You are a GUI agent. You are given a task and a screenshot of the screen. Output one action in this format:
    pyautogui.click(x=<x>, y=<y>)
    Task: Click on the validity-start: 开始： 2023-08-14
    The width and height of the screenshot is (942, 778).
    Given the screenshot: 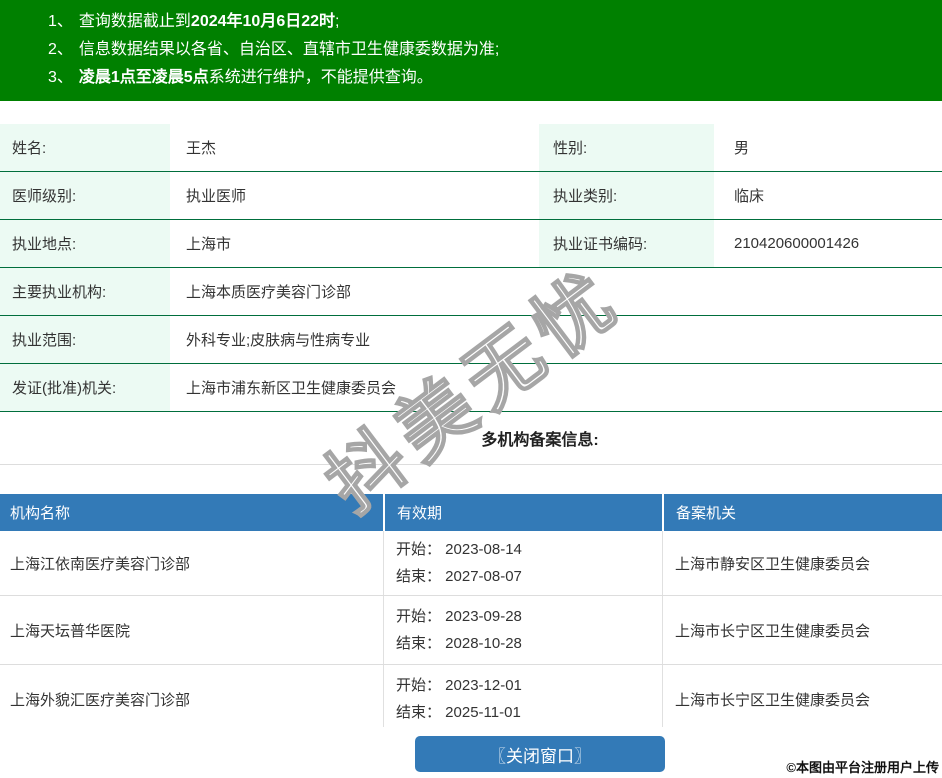 What is the action you would take?
    pyautogui.click(x=459, y=549)
    